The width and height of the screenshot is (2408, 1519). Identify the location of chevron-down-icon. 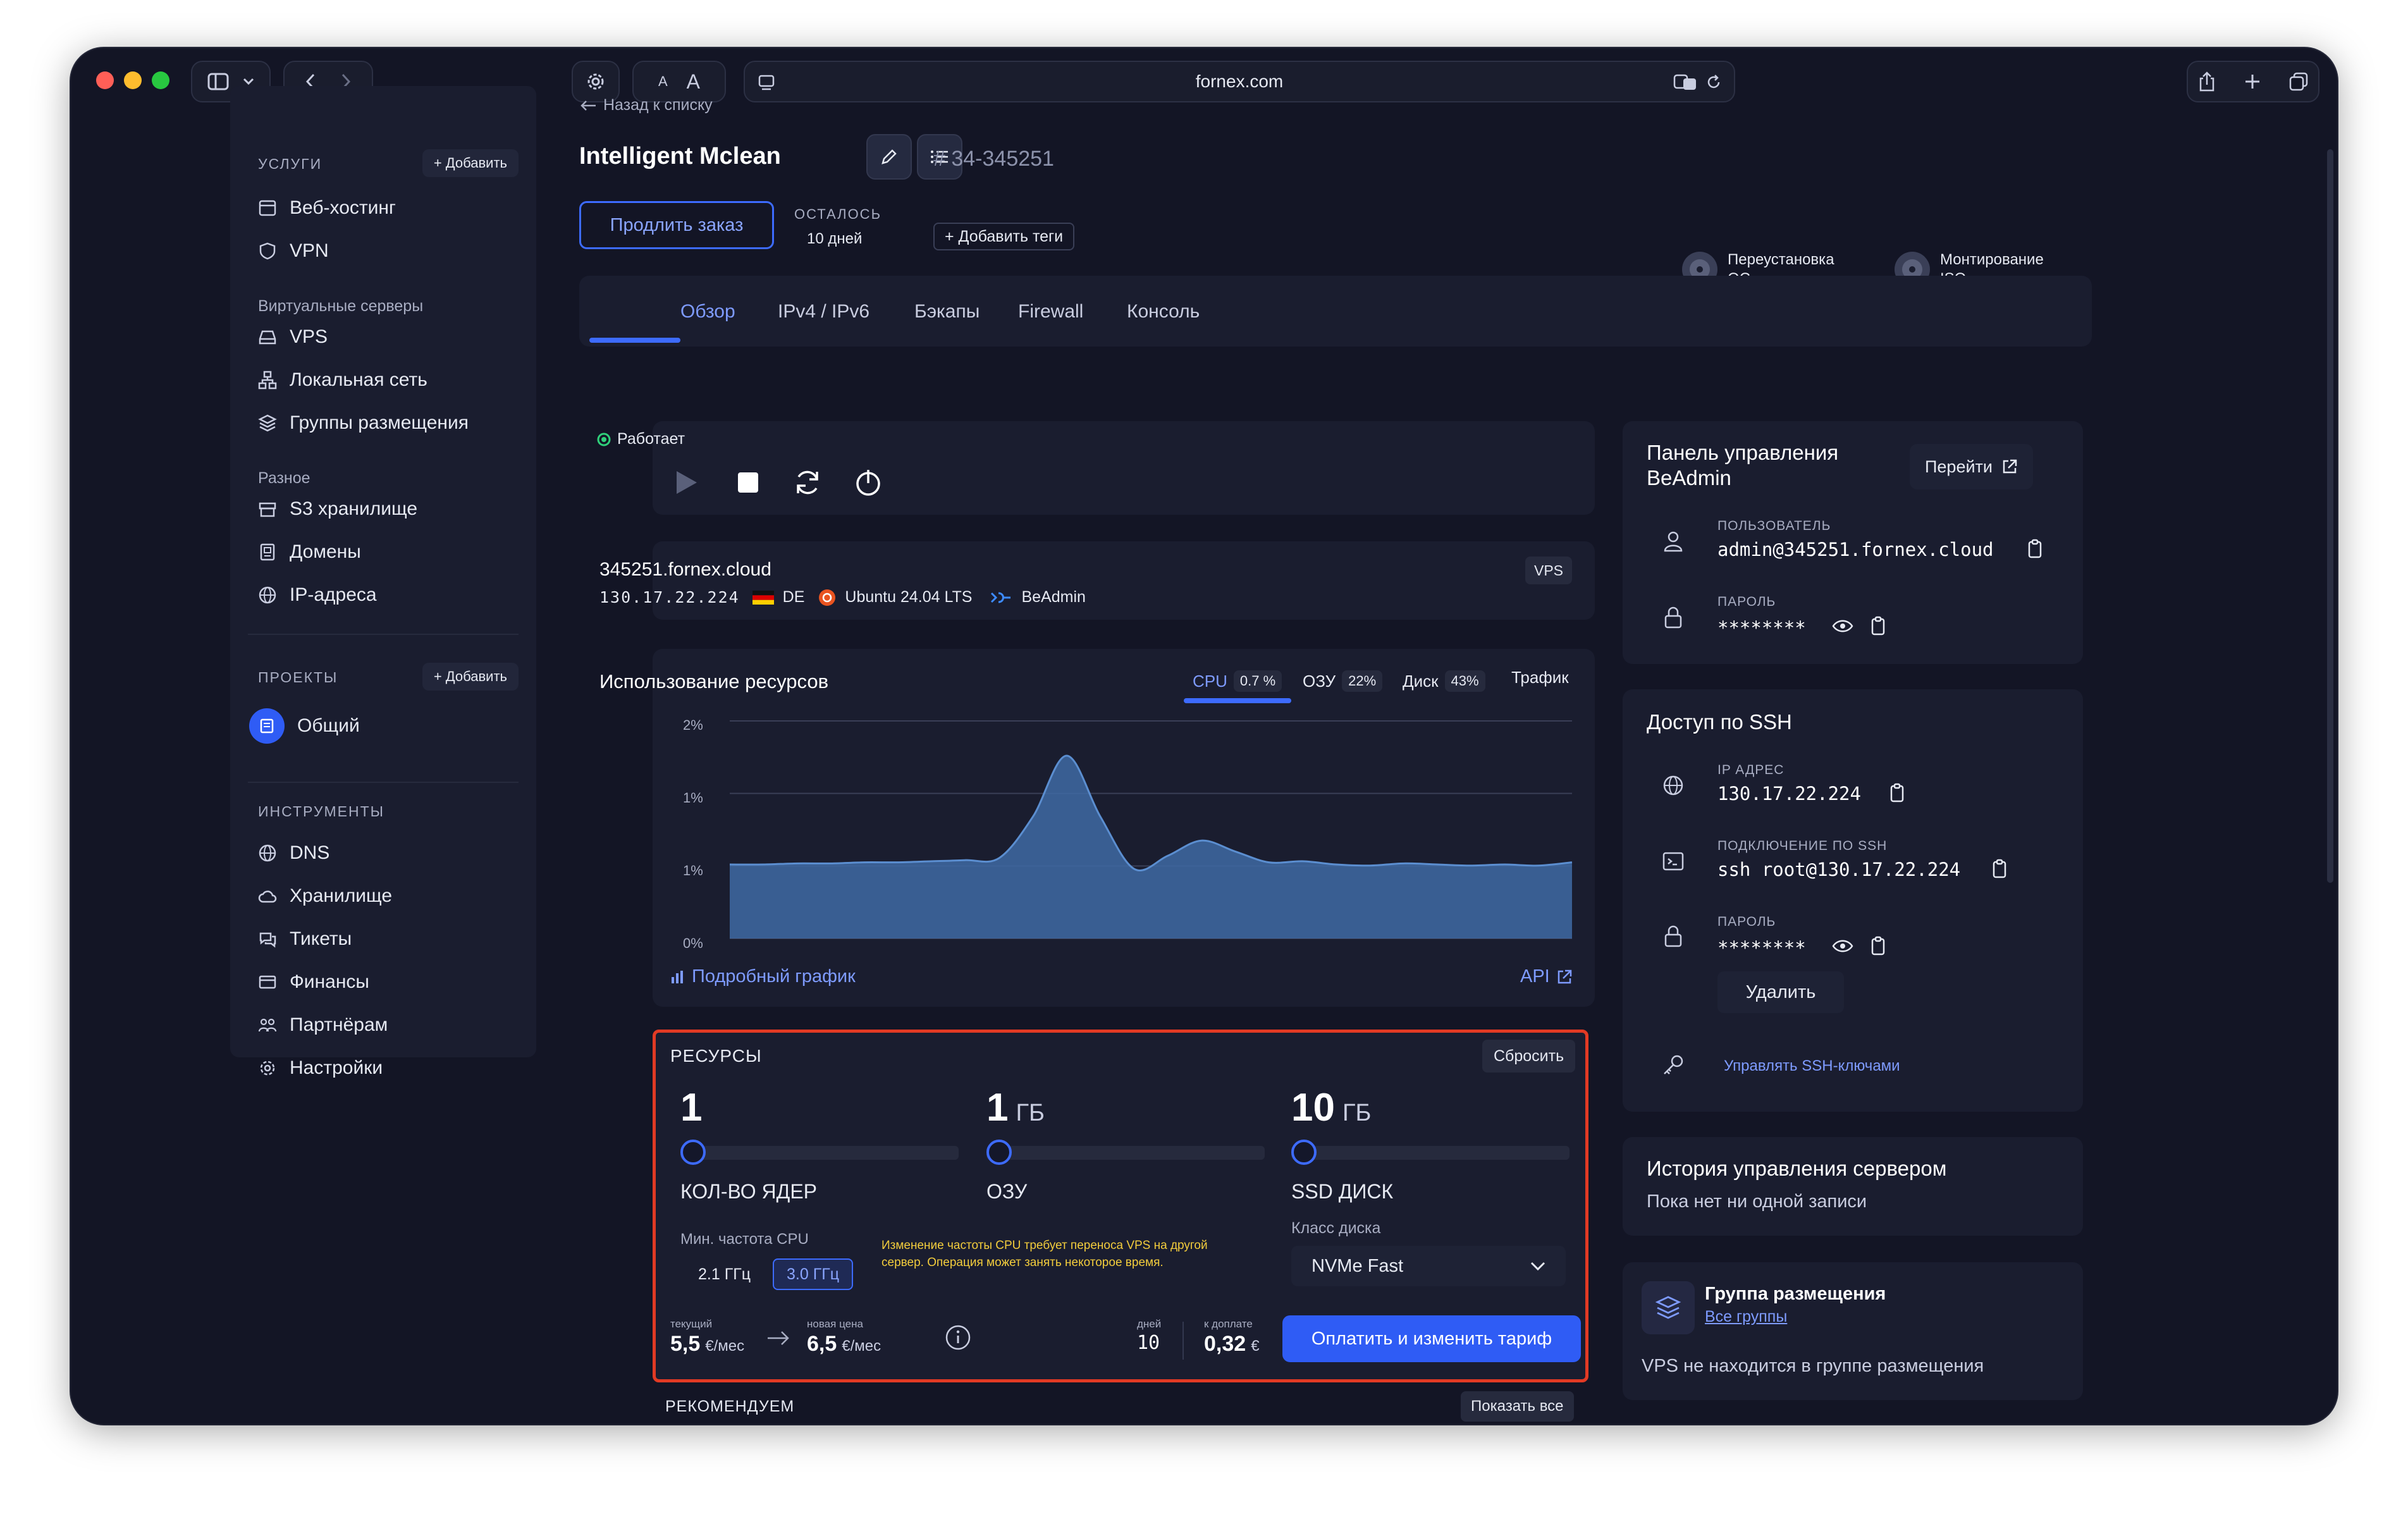
(248, 82).